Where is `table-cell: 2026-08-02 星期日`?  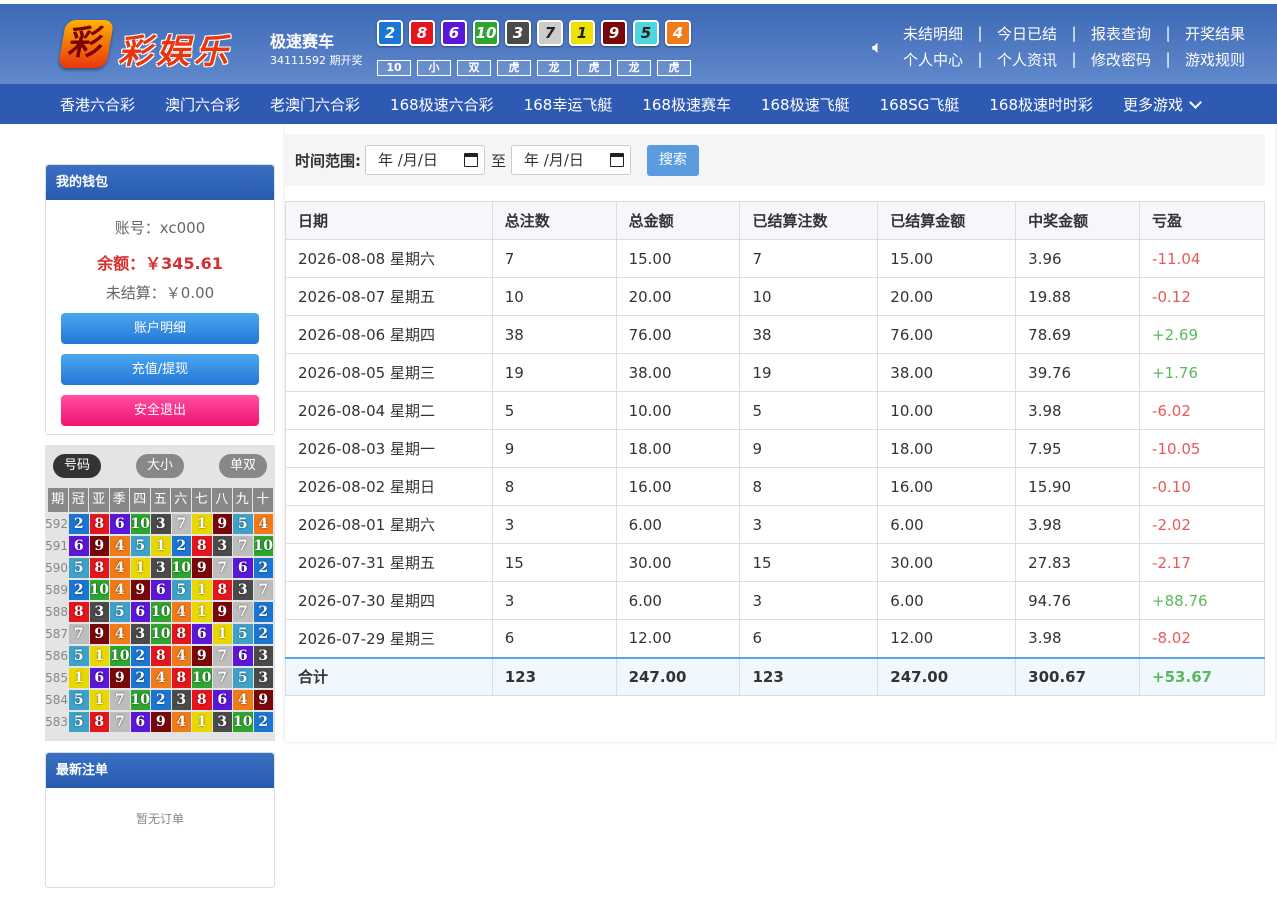 table-cell: 2026-08-02 星期日 is located at coordinates (389, 486).